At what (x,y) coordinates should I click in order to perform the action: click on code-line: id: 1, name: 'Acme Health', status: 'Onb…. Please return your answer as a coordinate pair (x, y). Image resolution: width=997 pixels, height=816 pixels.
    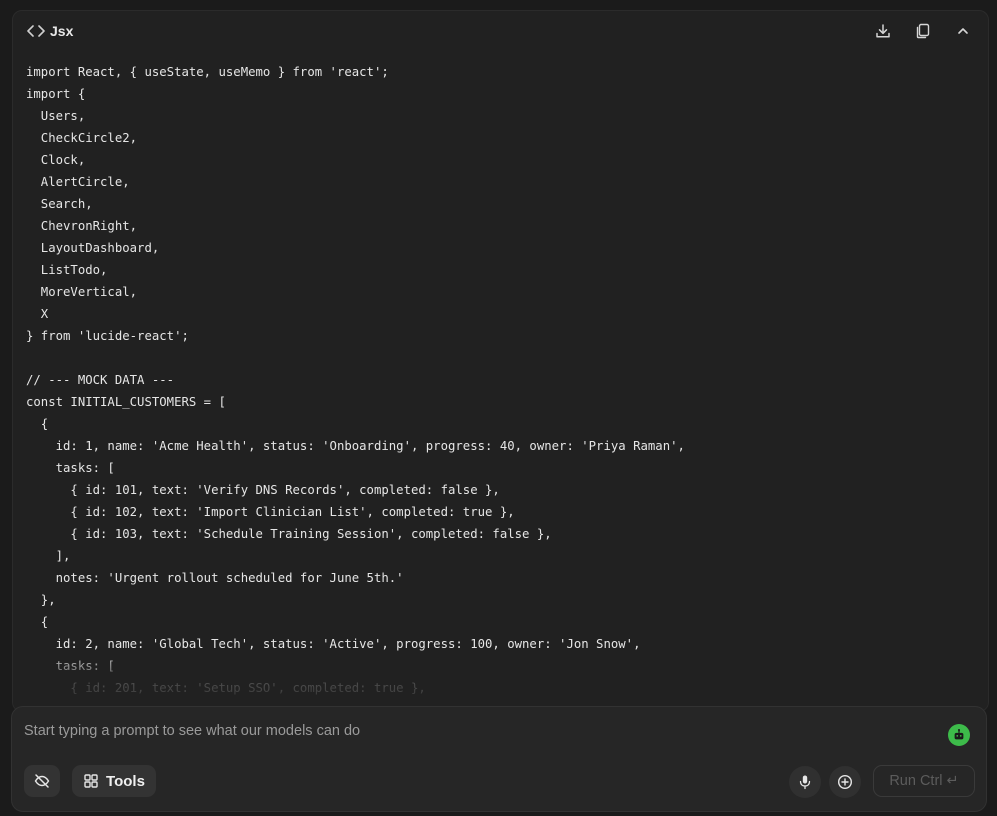
    Looking at the image, I should click on (355, 446).